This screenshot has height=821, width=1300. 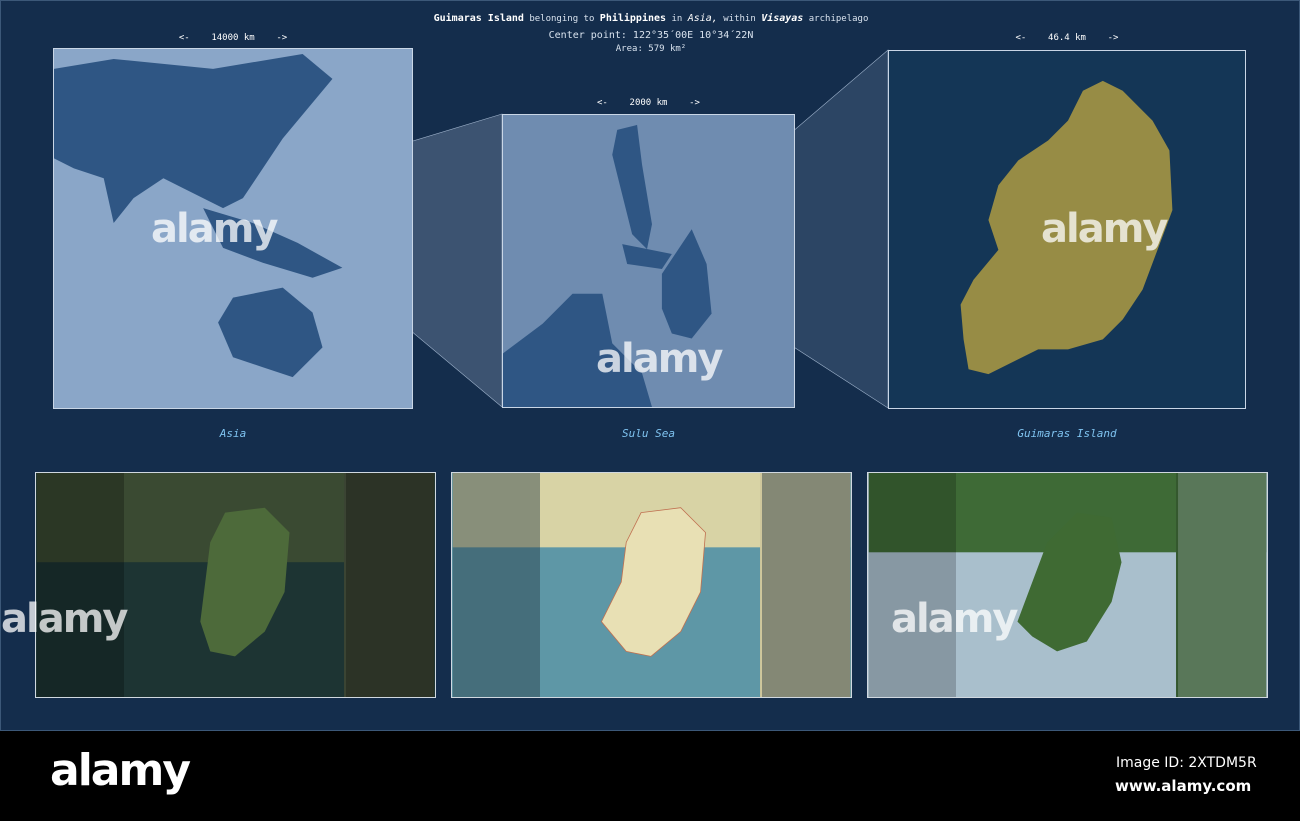 I want to click on footer, so click(x=650, y=776).